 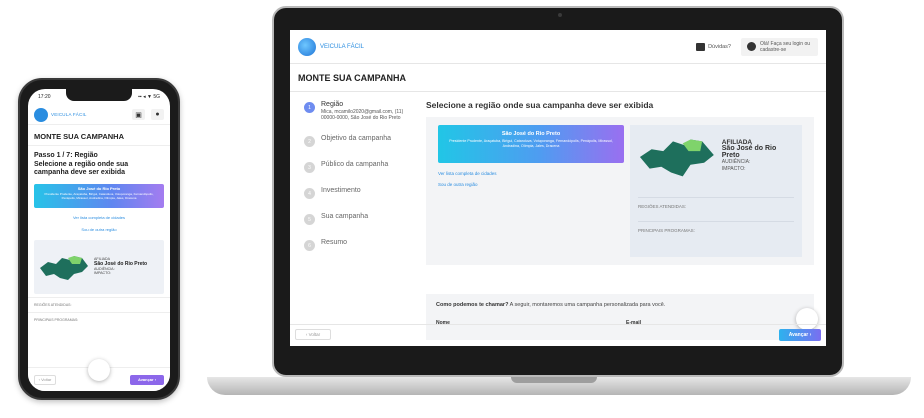 I want to click on form-question: Como podemos te chamar?, so click(x=472, y=305).